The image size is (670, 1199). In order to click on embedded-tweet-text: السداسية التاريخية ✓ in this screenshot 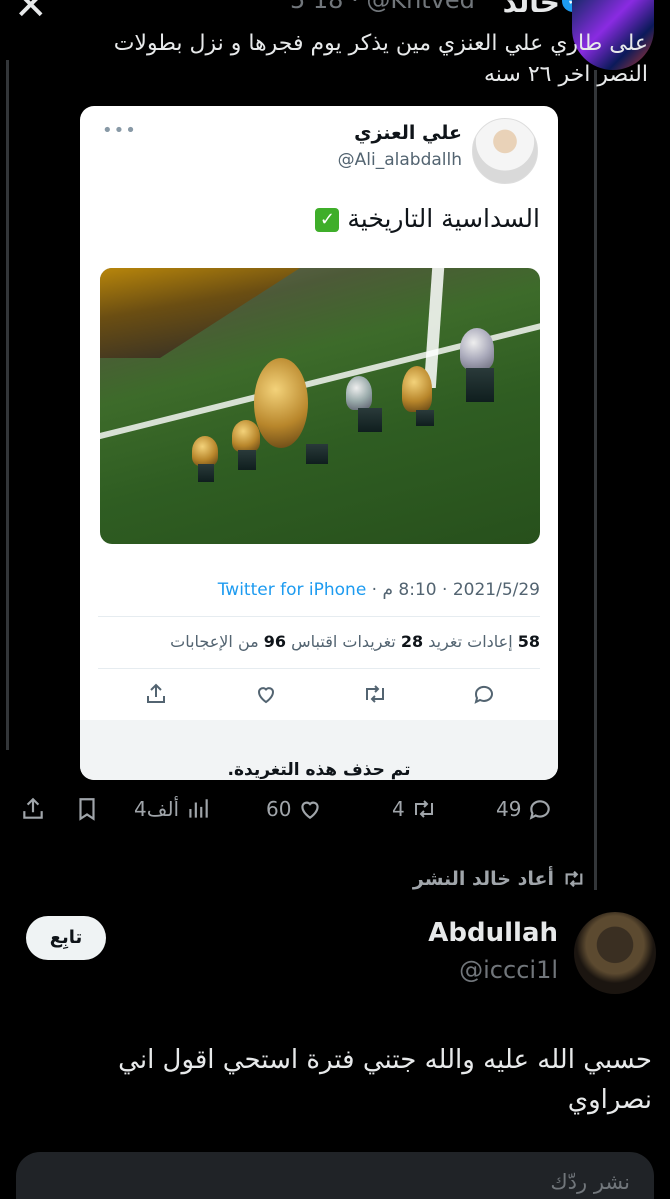, I will do `click(424, 218)`.